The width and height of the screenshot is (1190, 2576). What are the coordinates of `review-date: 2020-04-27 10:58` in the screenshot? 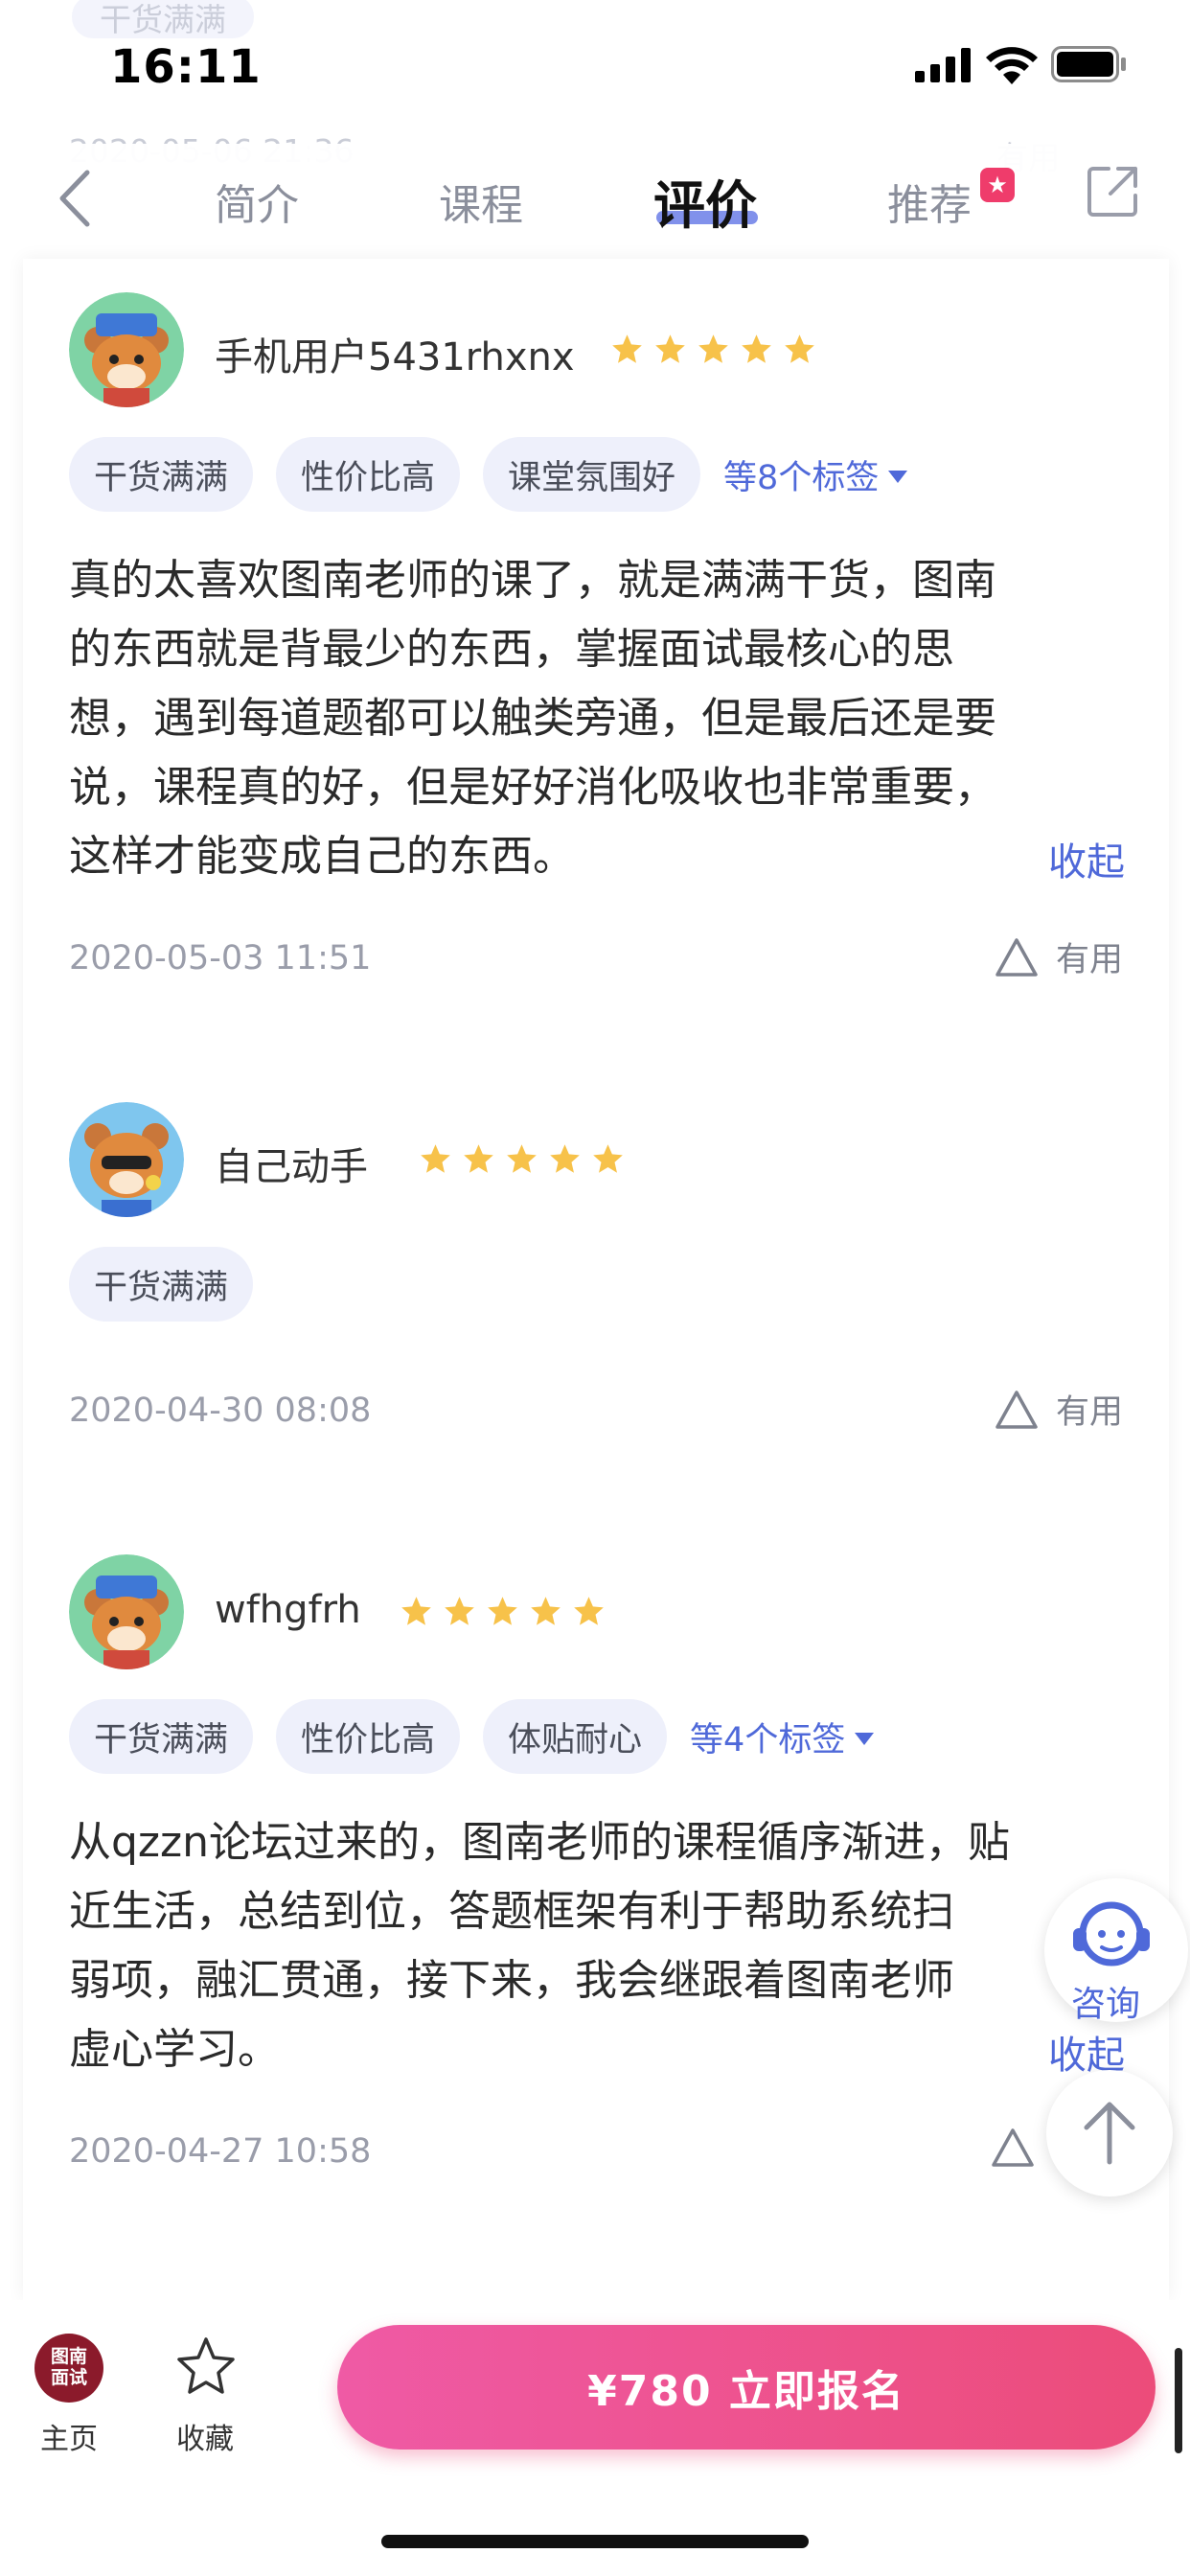 It's located at (221, 2151).